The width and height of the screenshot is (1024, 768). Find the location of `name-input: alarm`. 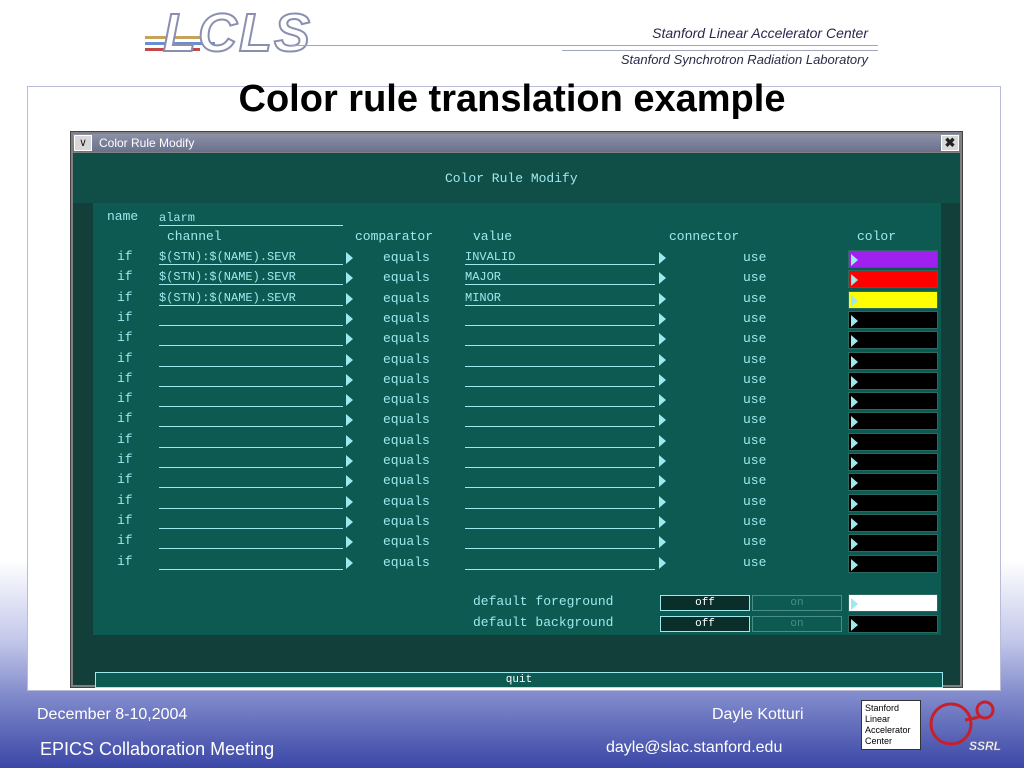

name-input: alarm is located at coordinates (251, 218).